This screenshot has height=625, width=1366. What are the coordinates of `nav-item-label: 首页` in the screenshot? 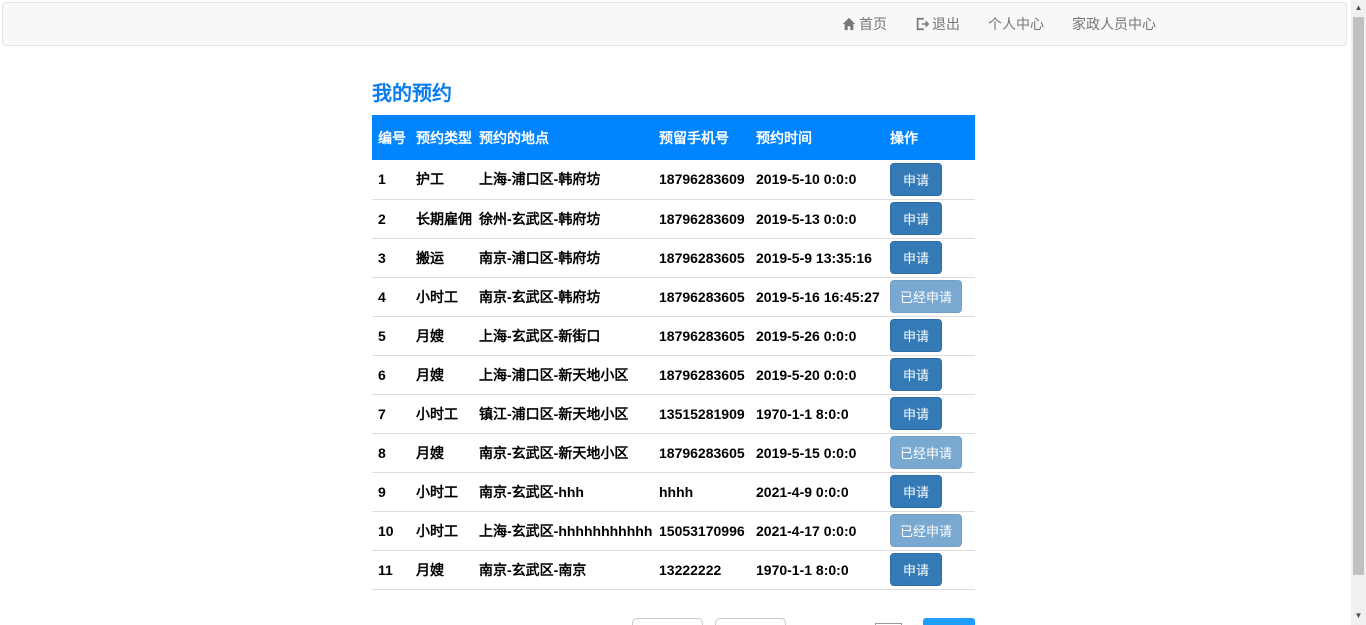 It's located at (873, 24).